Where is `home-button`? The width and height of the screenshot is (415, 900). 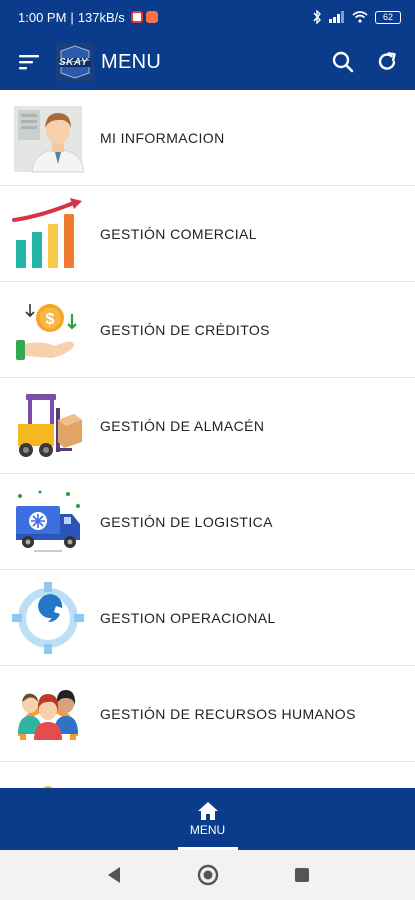
home-button is located at coordinates (208, 875).